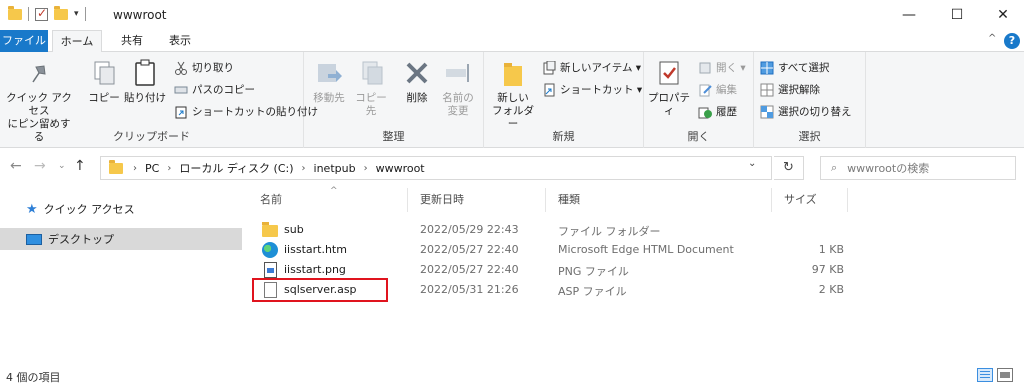 The image size is (1024, 387). Describe the element at coordinates (152, 168) in the screenshot. I see `breadcrumb-pc: PC` at that location.